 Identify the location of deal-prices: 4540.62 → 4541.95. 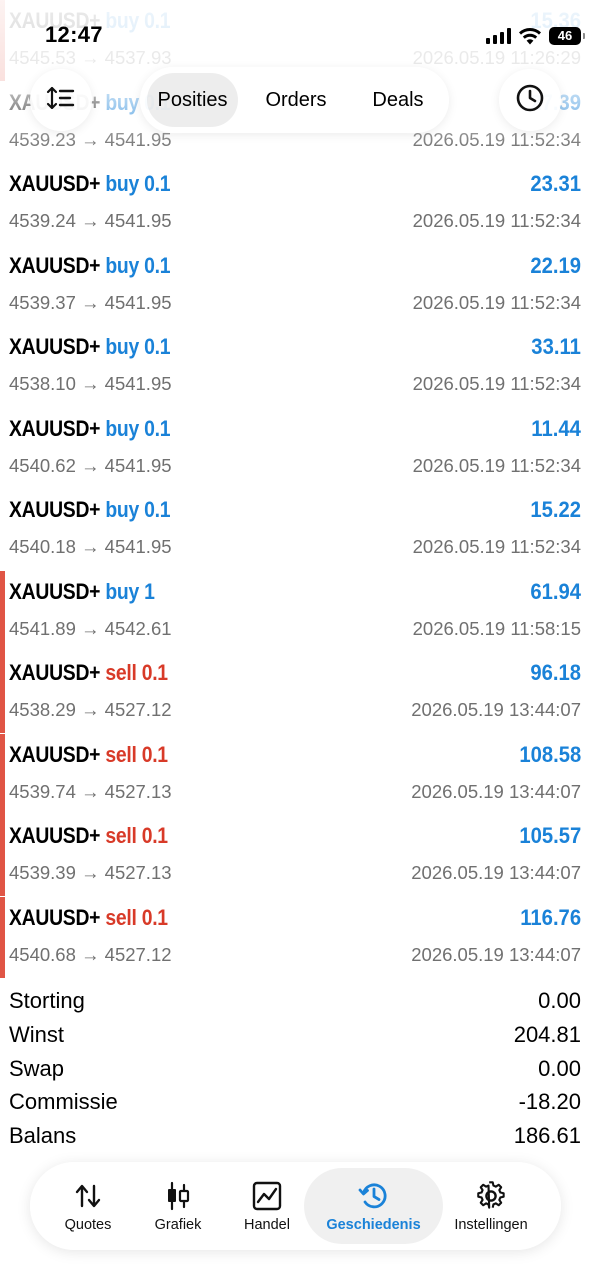
(90, 466).